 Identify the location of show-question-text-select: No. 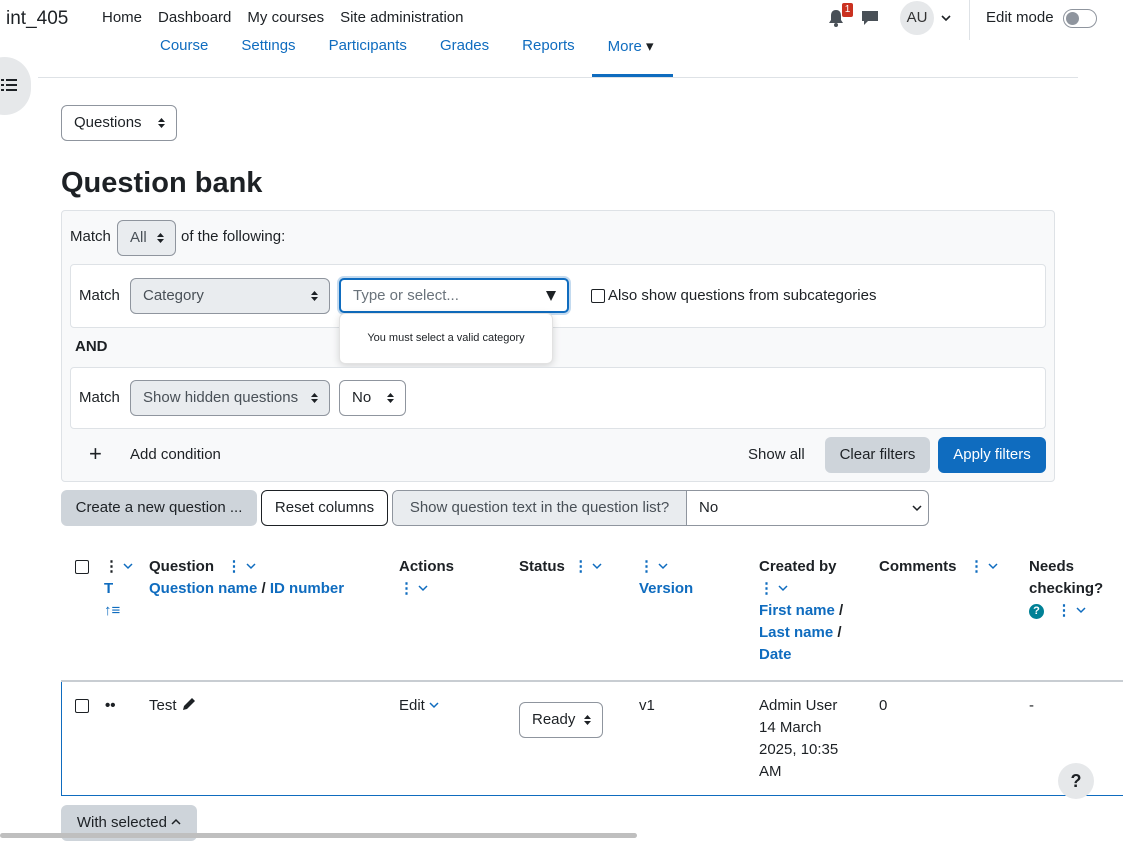
(708, 508).